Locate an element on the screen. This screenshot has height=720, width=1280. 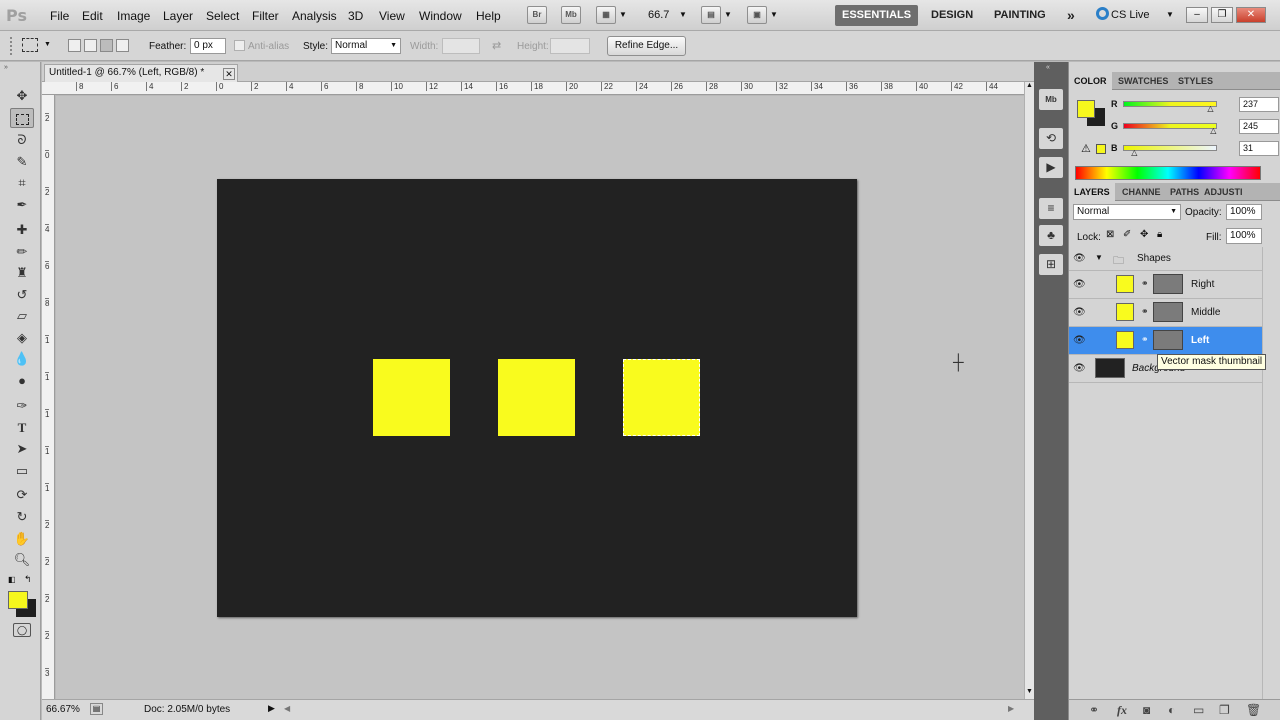
menu-select: Select is located at coordinates (222, 16).